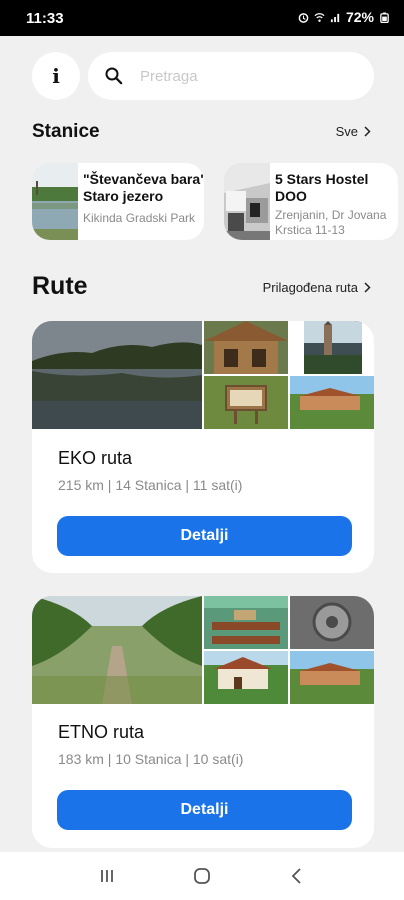 Image resolution: width=404 pixels, height=900 pixels. Describe the element at coordinates (66, 131) in the screenshot. I see `stations-title: Stanice` at that location.